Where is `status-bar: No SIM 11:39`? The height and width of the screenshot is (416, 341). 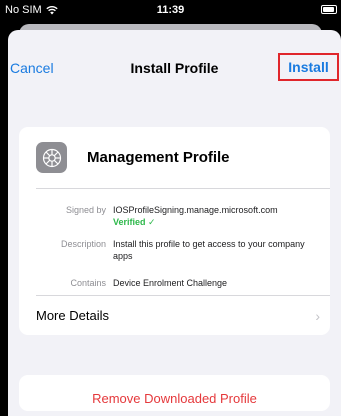 status-bar: No SIM 11:39 is located at coordinates (170, 11).